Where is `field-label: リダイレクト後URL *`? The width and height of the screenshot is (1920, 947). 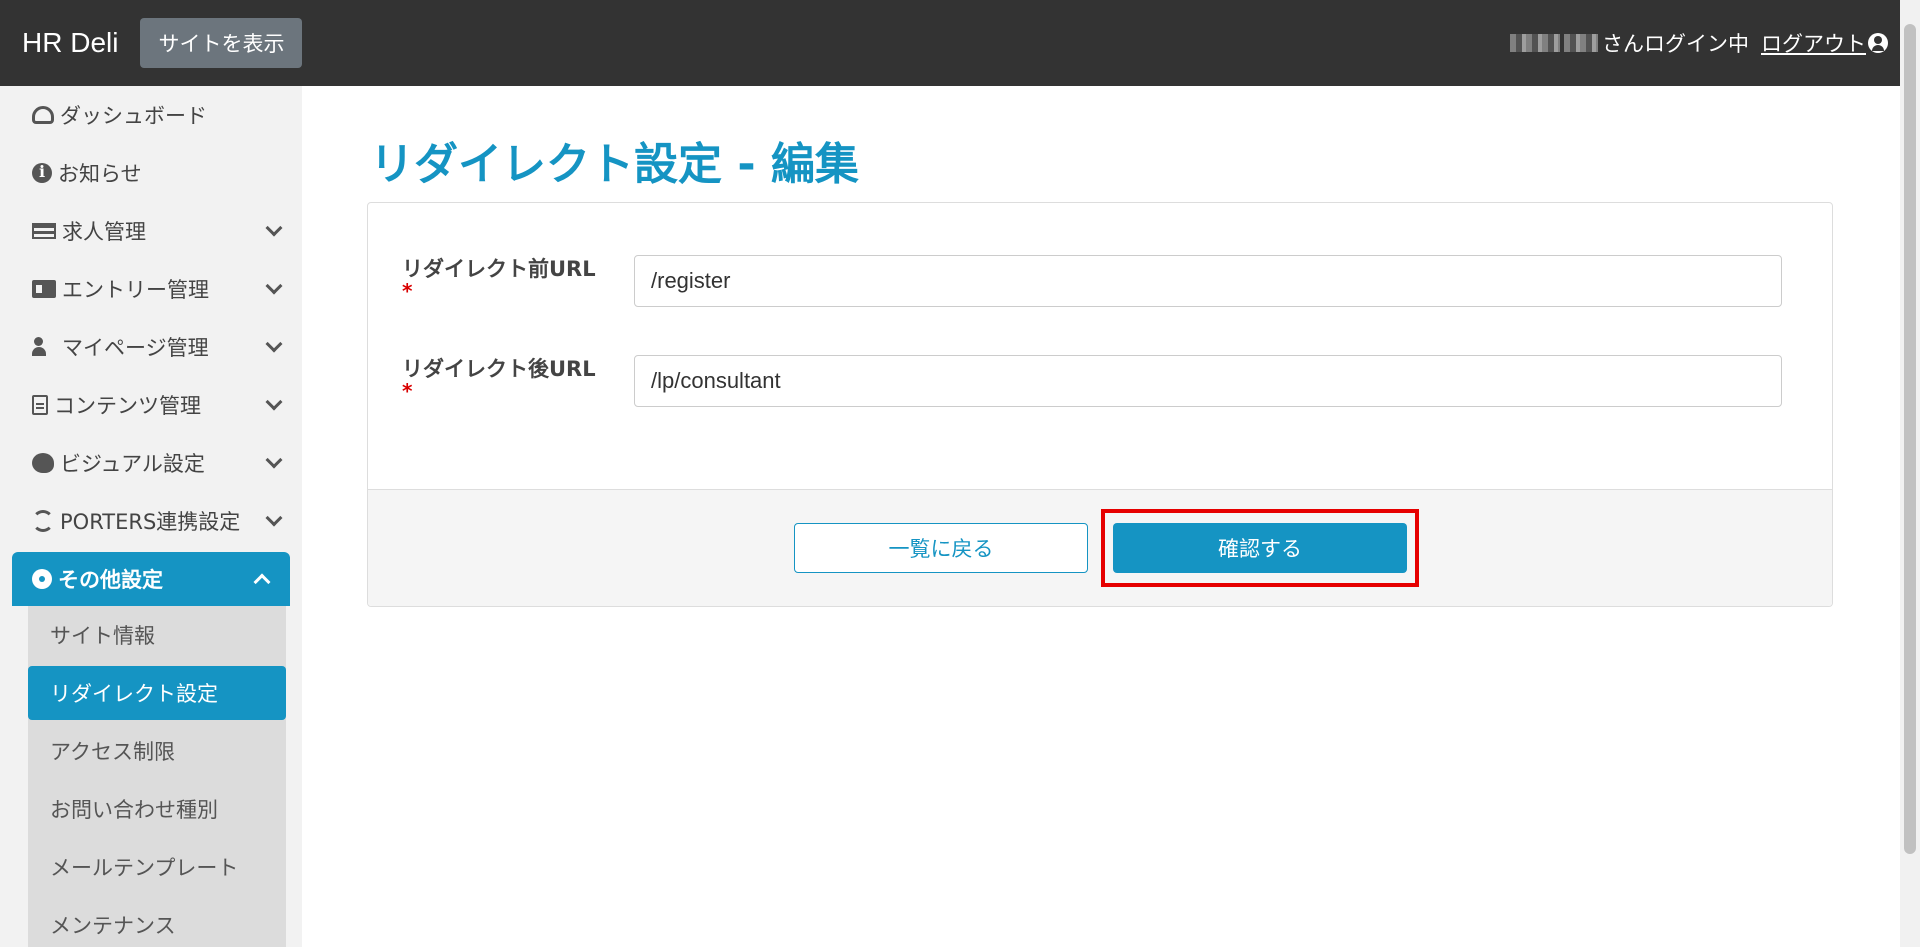 field-label: リダイレクト後URL * is located at coordinates (518, 381).